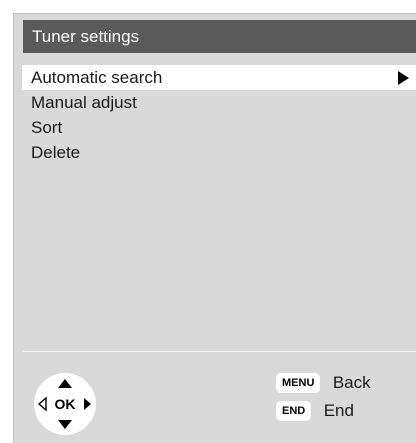  I want to click on menu-key: MENU, so click(298, 383).